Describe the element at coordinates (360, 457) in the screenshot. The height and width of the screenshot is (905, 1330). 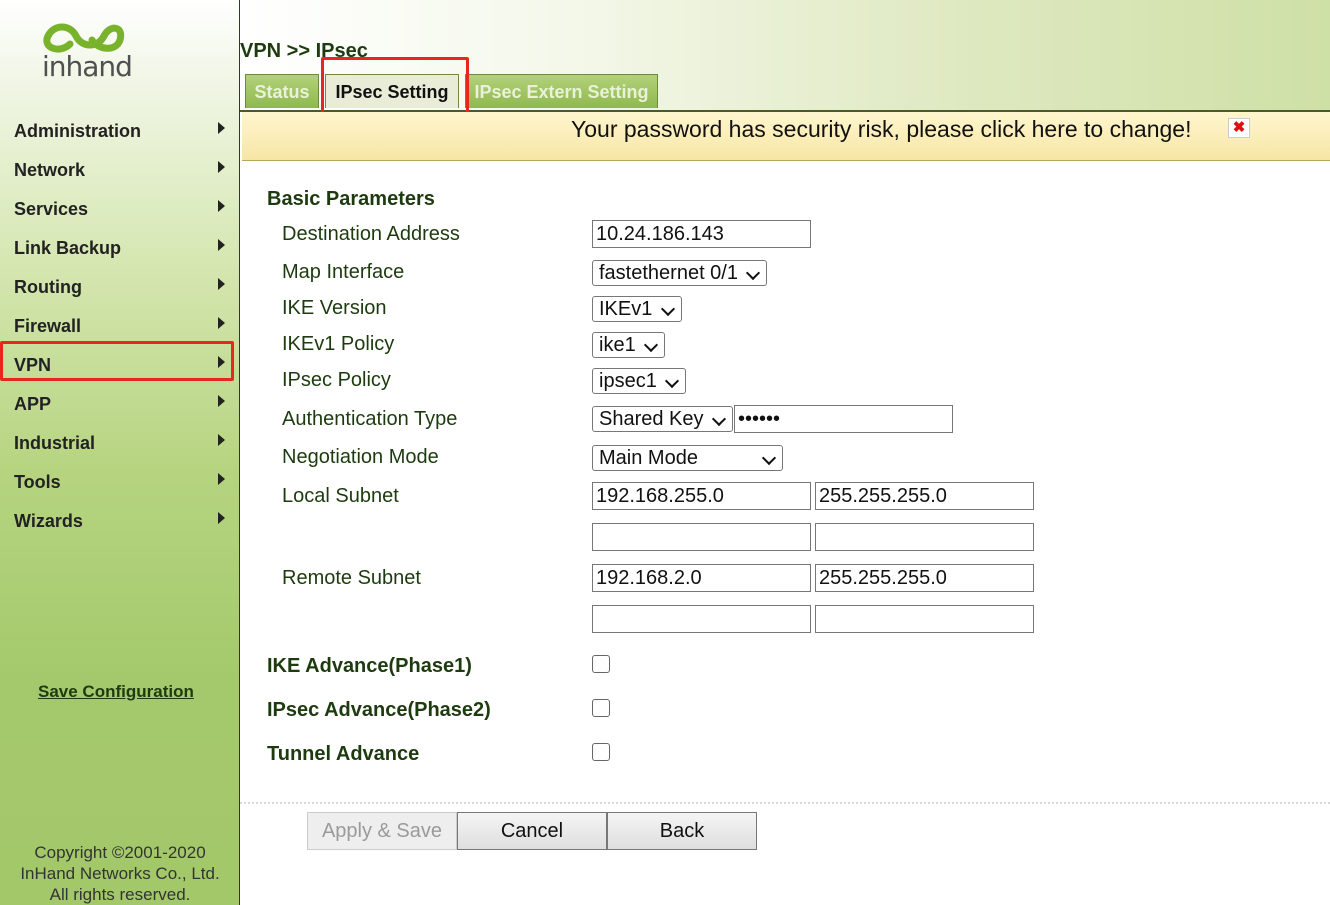
I see `label-negotiation-mode: Negotiation Mode` at that location.